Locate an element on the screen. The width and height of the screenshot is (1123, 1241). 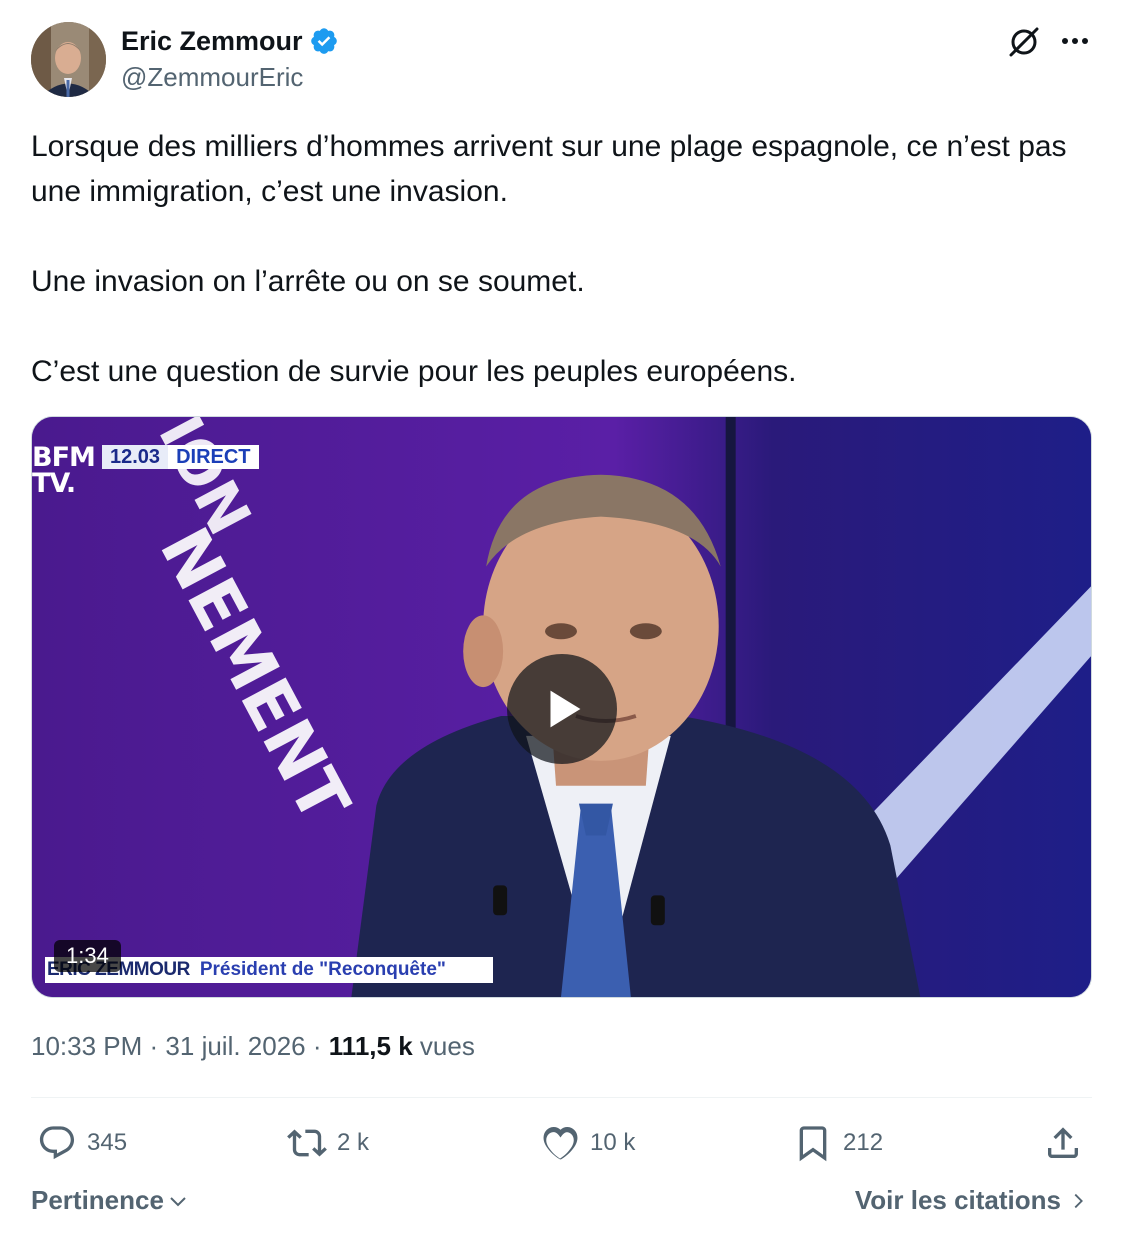
chevron-down-icon is located at coordinates (178, 1201).